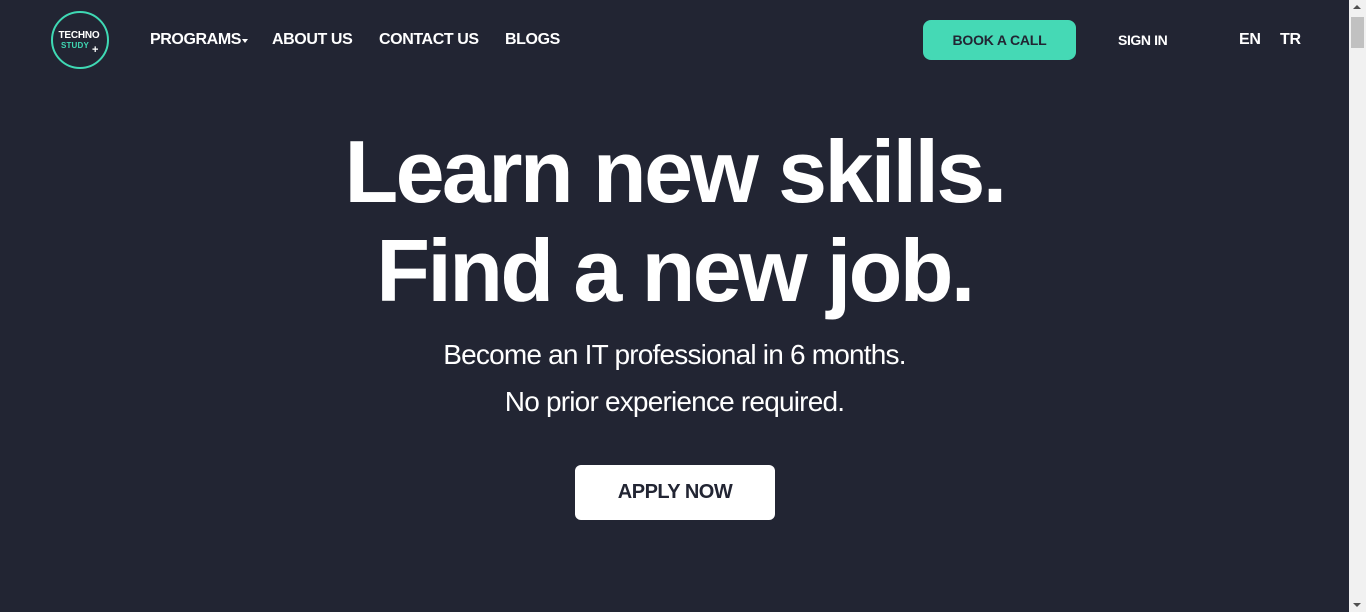  What do you see at coordinates (675, 171) in the screenshot?
I see `hero-title-line1: Learn new skills.` at bounding box center [675, 171].